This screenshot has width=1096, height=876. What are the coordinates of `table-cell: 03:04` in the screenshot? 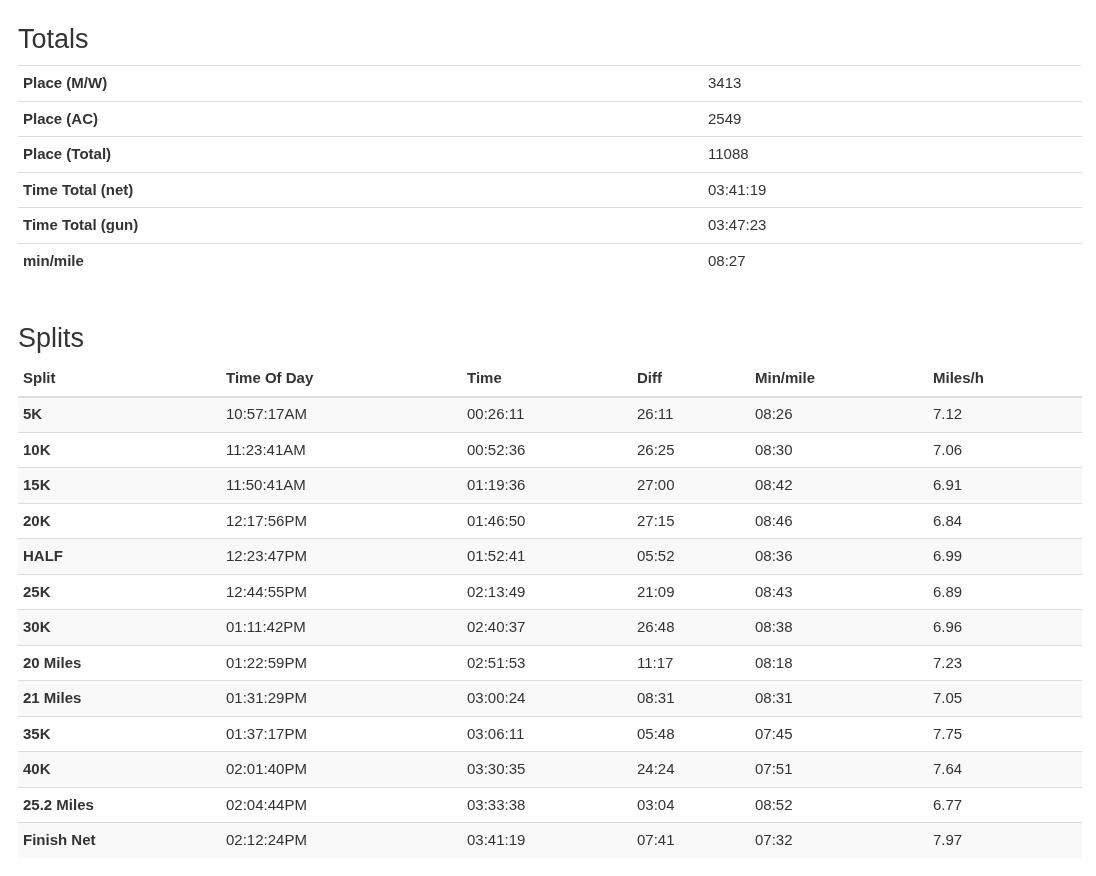 It's located at (691, 805).